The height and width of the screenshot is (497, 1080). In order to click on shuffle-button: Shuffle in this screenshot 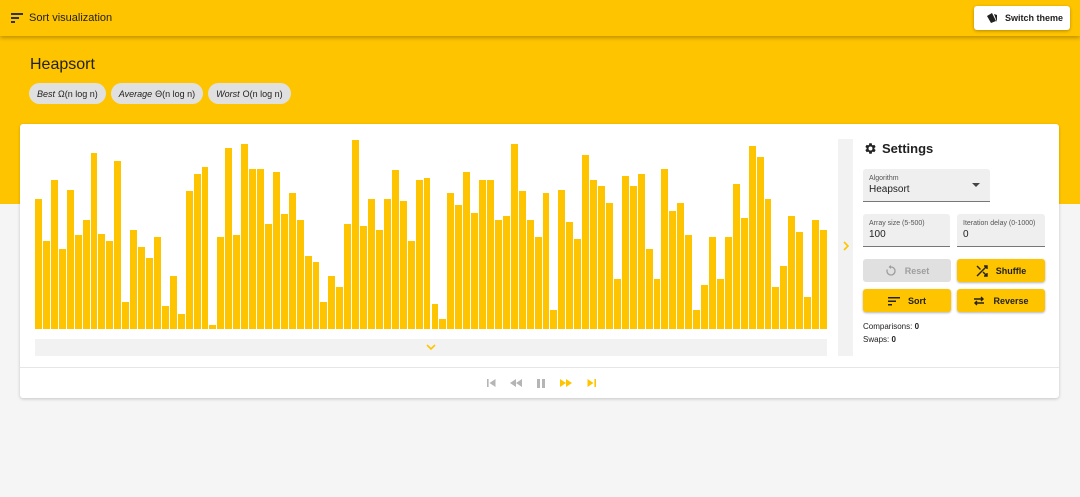, I will do `click(1001, 270)`.